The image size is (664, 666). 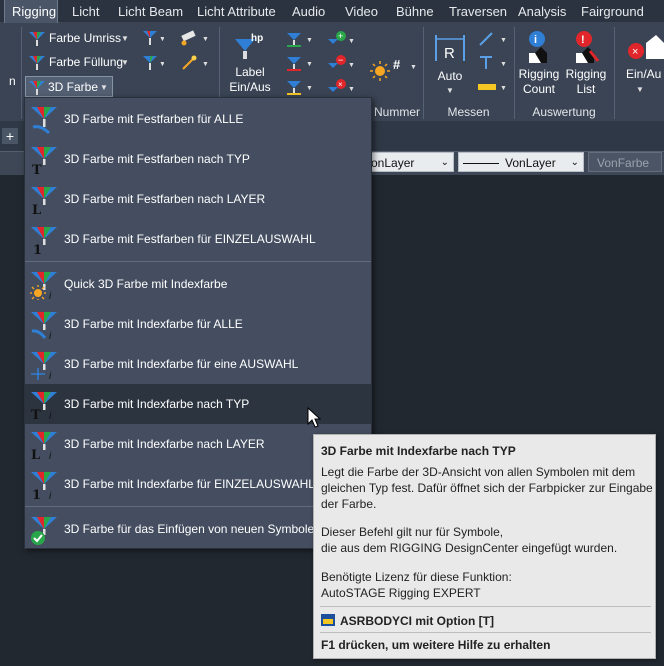 I want to click on measure-vertical-icon: ▼, so click(x=493, y=63).